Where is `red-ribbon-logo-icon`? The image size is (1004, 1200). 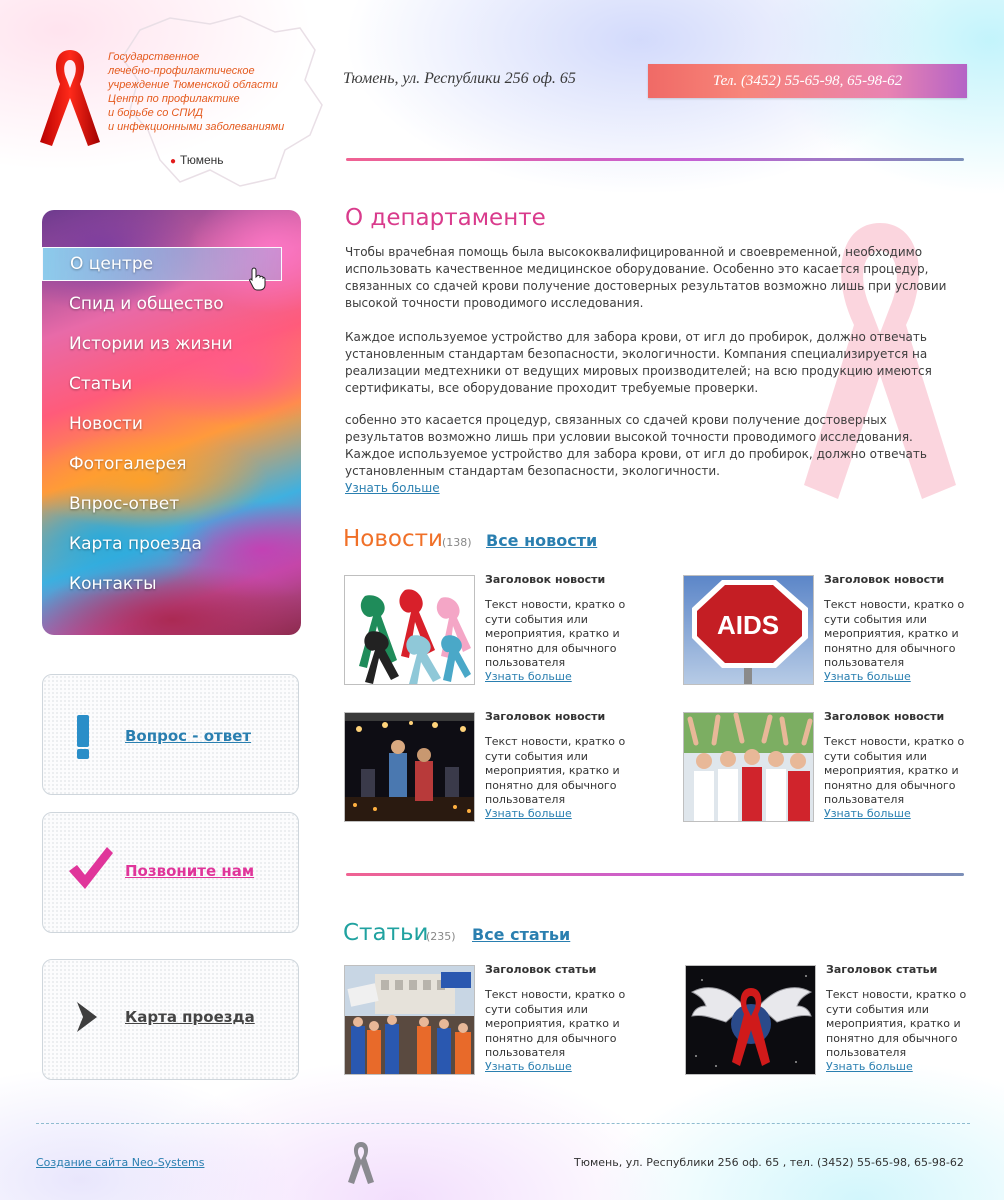 red-ribbon-logo-icon is located at coordinates (70, 98).